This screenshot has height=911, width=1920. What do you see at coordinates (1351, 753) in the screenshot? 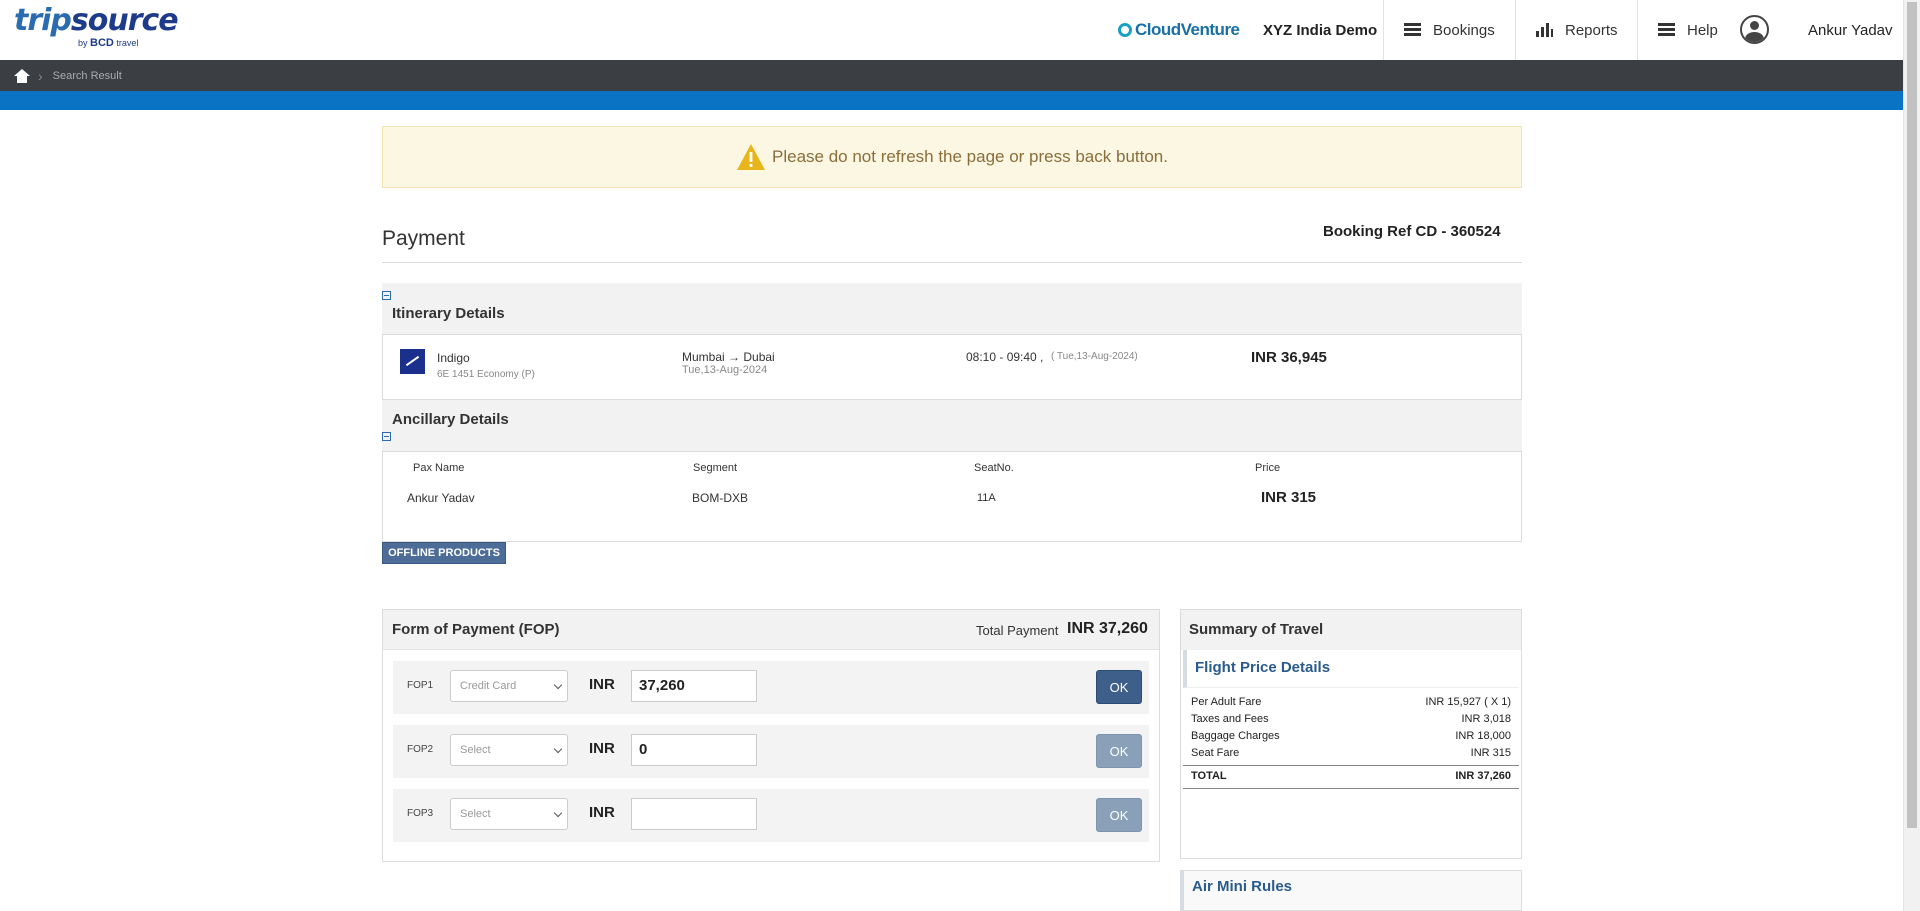
I see `fare-row: Seat Fare INR 315` at bounding box center [1351, 753].